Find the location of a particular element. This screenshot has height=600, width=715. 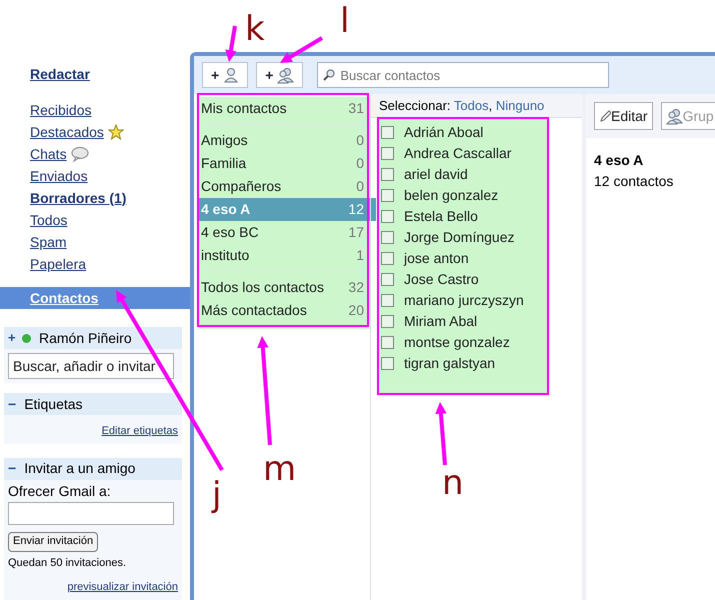

add-group-button: + is located at coordinates (280, 75).